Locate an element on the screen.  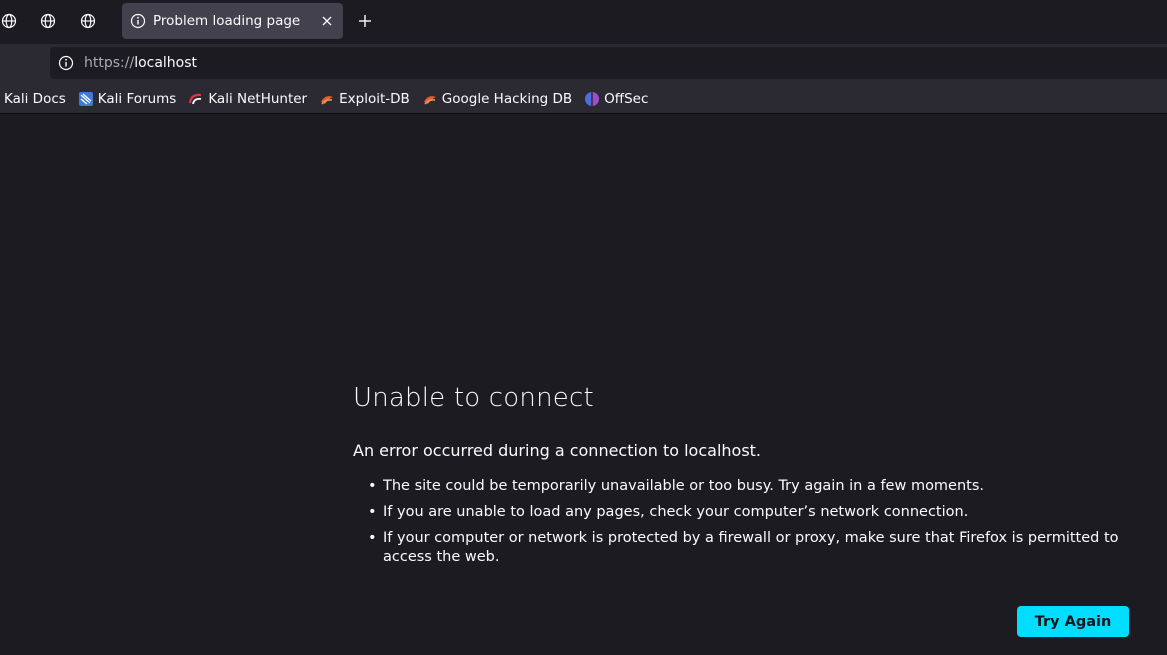
close-icon is located at coordinates (327, 21).